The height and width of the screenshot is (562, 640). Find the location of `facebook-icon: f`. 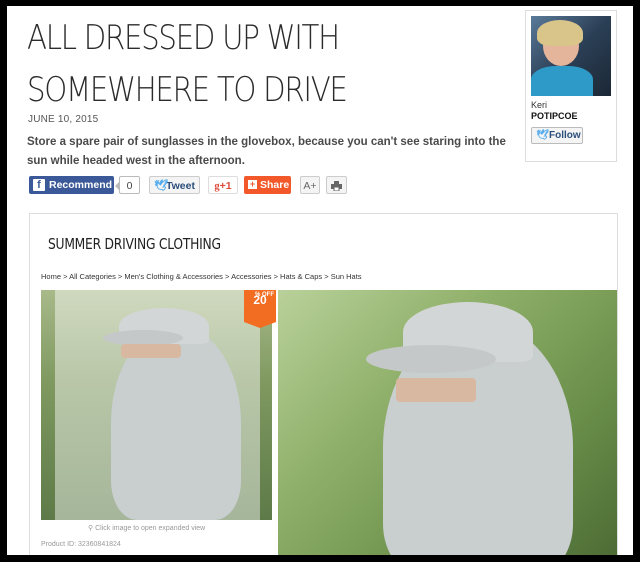

facebook-icon: f is located at coordinates (39, 185).